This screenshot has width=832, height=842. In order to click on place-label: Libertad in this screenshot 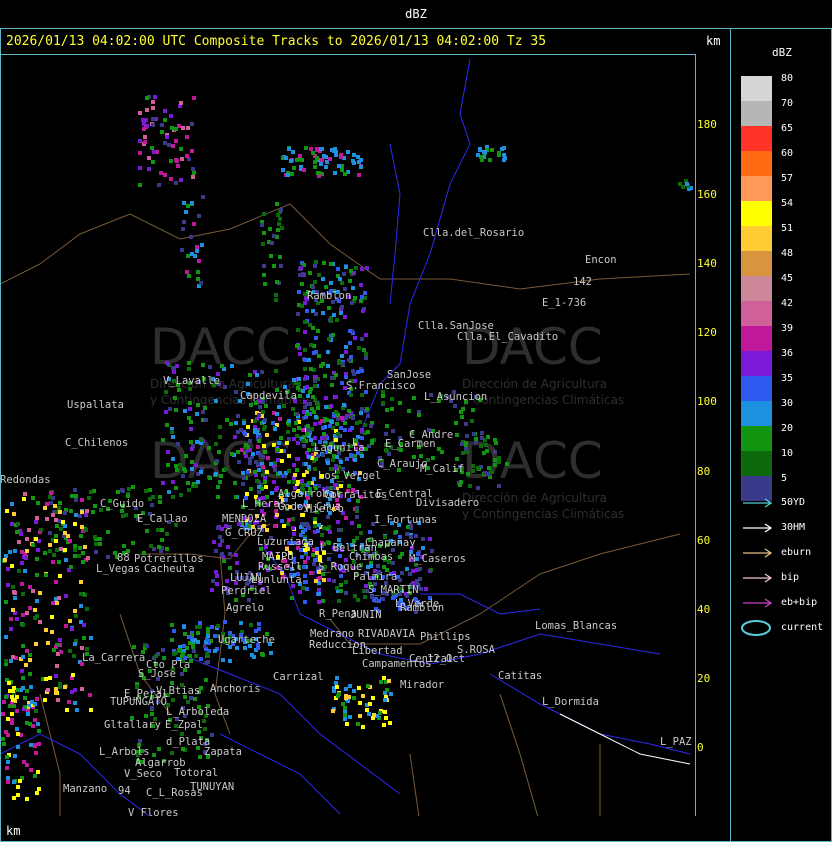, I will do `click(377, 651)`.